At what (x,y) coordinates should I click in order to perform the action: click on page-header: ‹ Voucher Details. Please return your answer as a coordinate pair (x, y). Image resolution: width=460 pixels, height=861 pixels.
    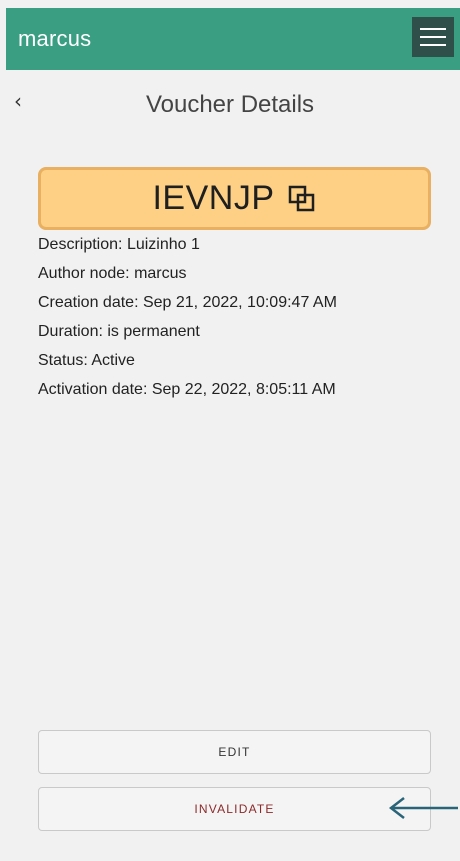
    Looking at the image, I should click on (230, 107).